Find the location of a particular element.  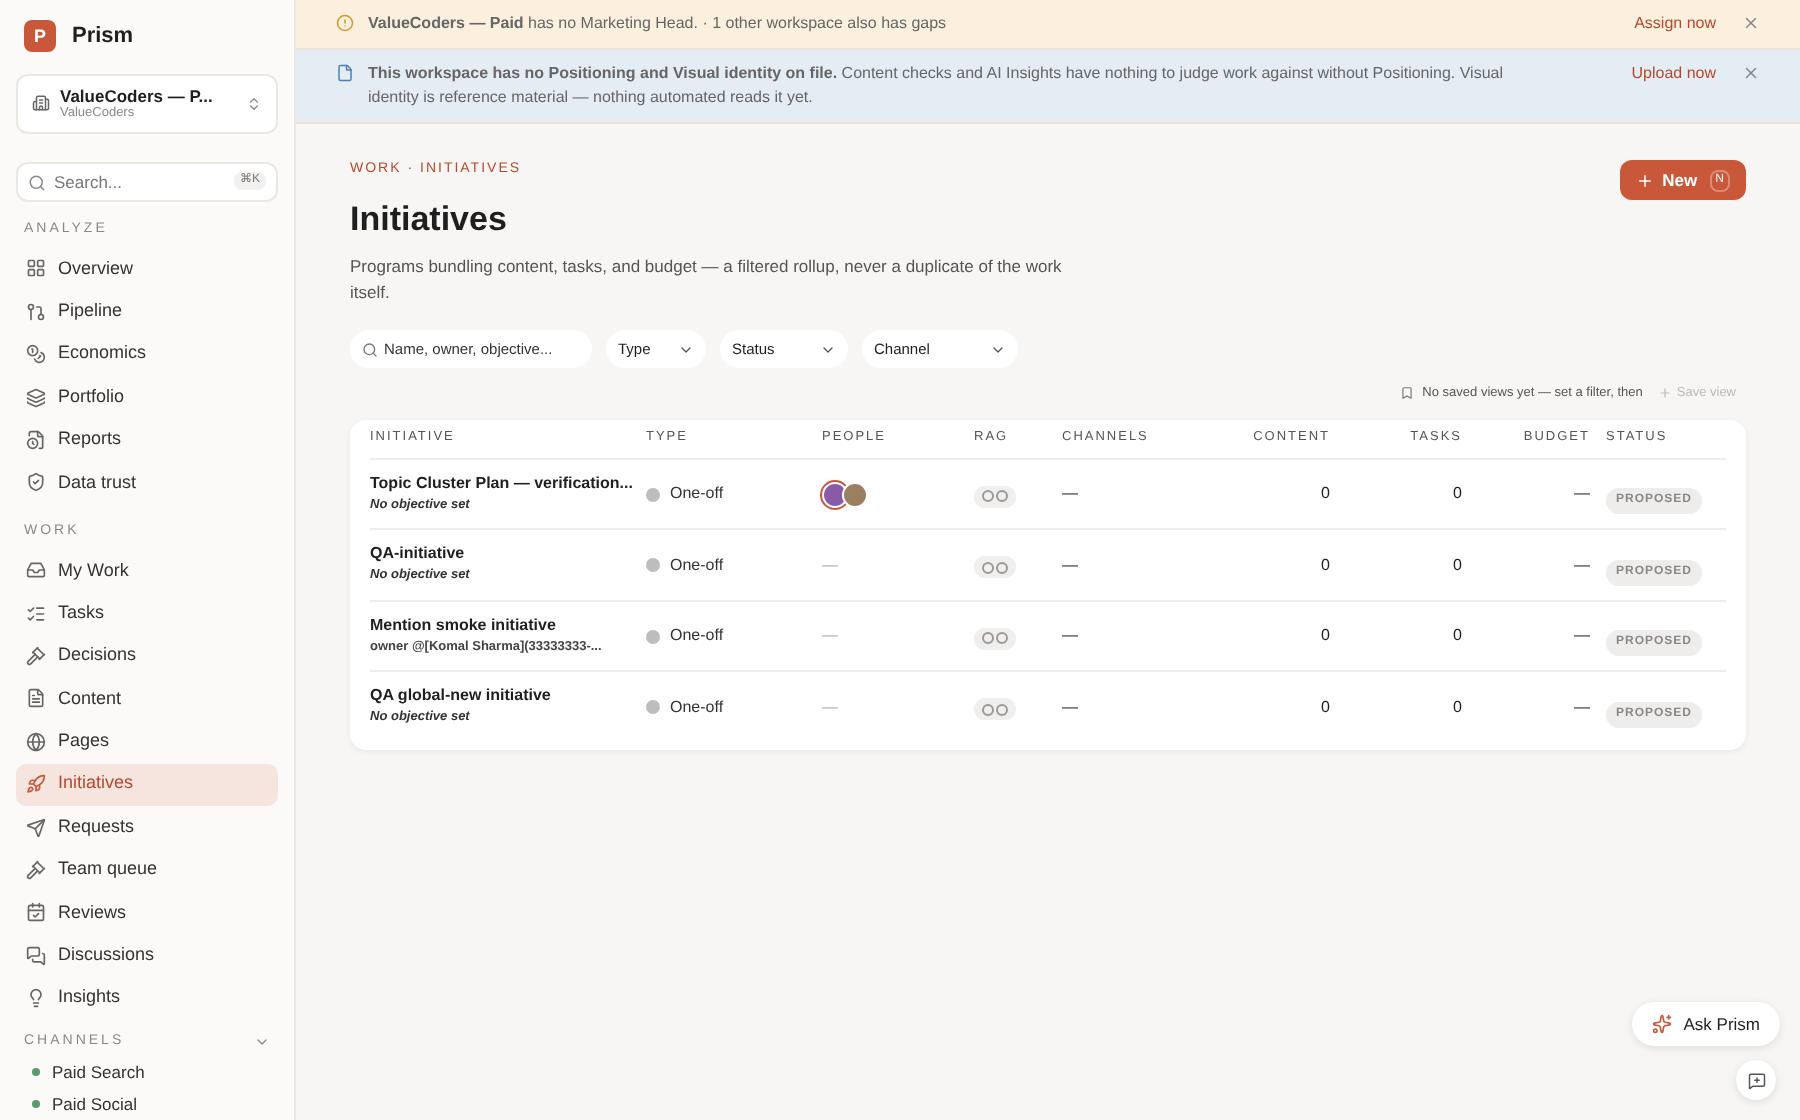

sidebar-item: Portfolio is located at coordinates (147, 397).